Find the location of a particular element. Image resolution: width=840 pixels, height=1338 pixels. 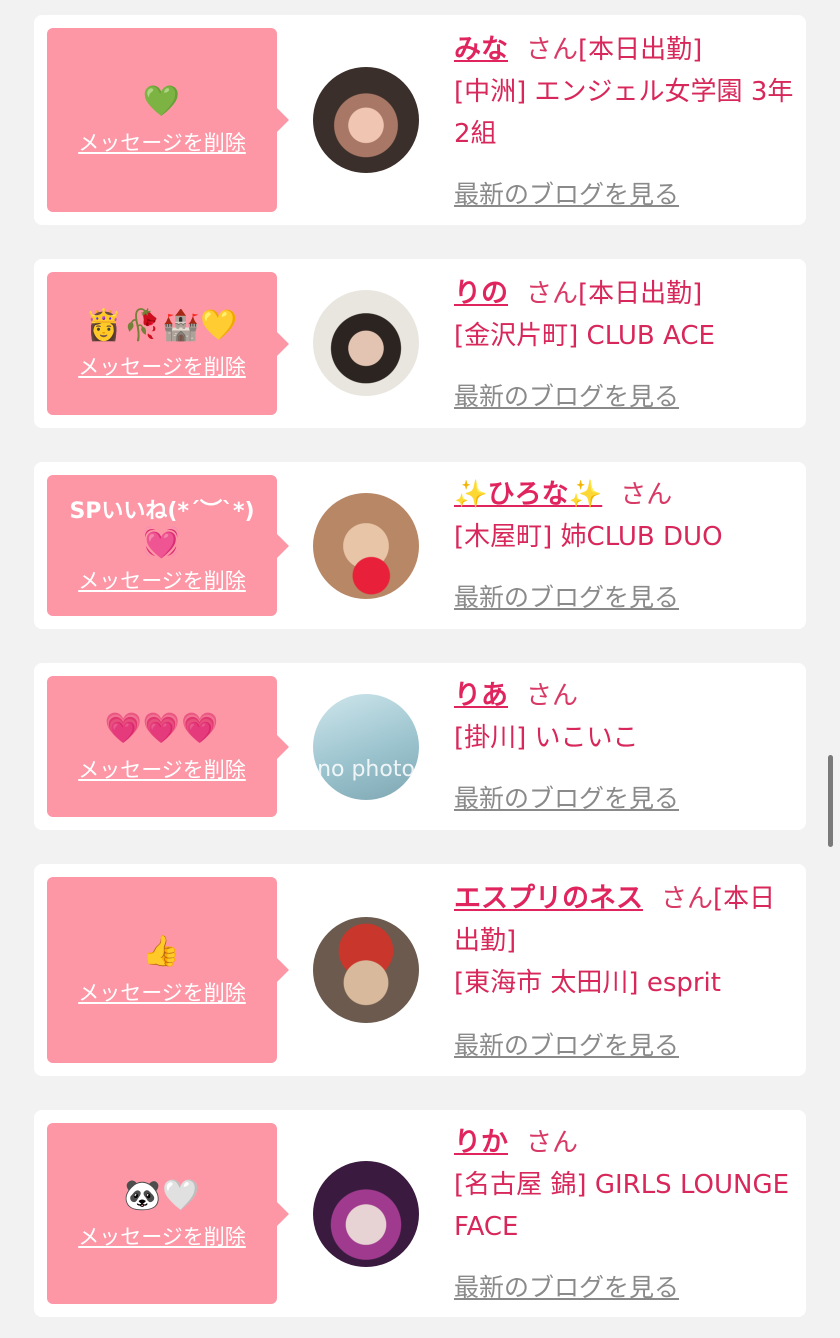

message-bubble: 🐼🤍 メッセージを削除 is located at coordinates (168, 1213).